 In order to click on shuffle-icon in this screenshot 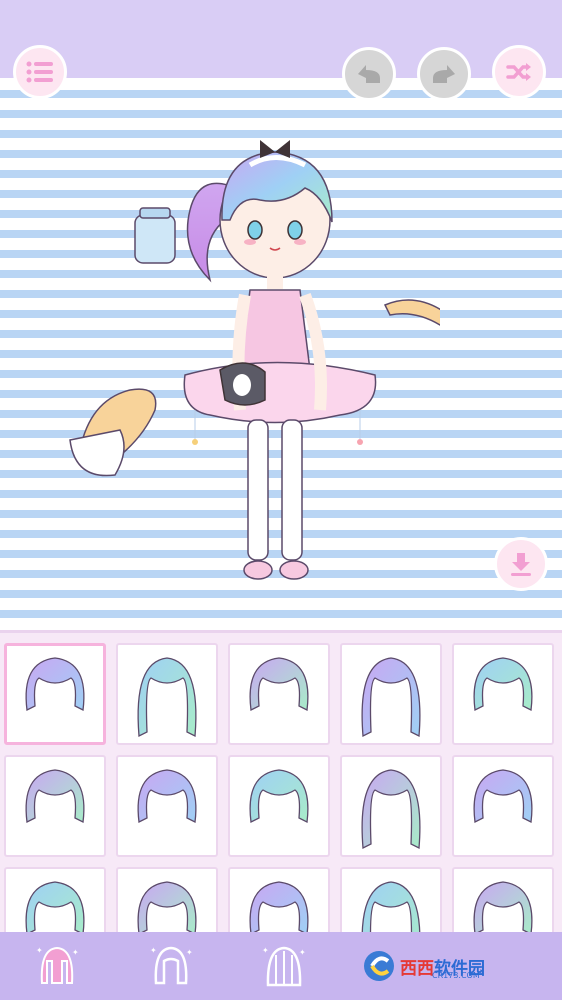, I will do `click(518, 72)`.